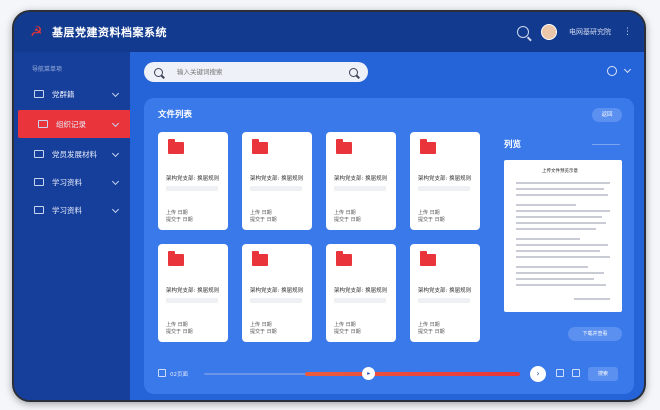  What do you see at coordinates (179, 375) in the screenshot?
I see `timeline-label: 02页面` at bounding box center [179, 375].